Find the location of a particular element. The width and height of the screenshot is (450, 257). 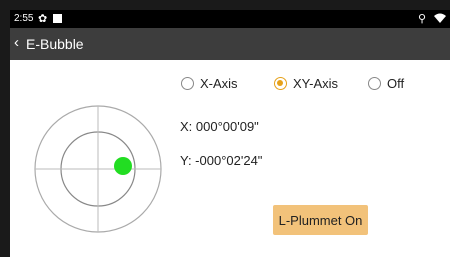

wifi-icon is located at coordinates (440, 19).